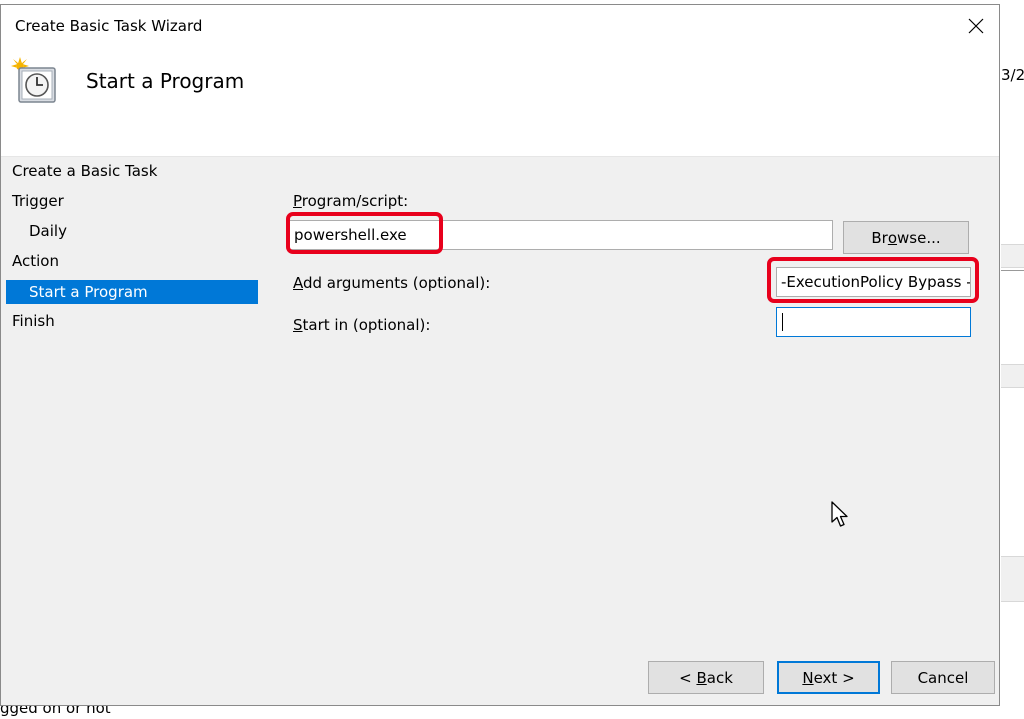  What do you see at coordinates (132, 262) in the screenshot?
I see `step-action: Action` at bounding box center [132, 262].